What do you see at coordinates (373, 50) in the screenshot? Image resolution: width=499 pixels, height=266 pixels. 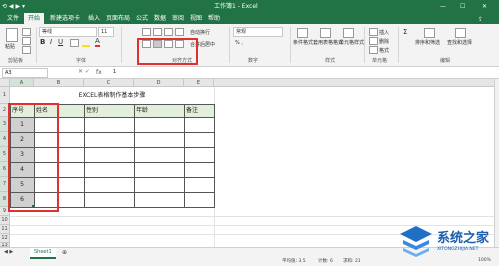 I see `format-cells-icon` at bounding box center [373, 50].